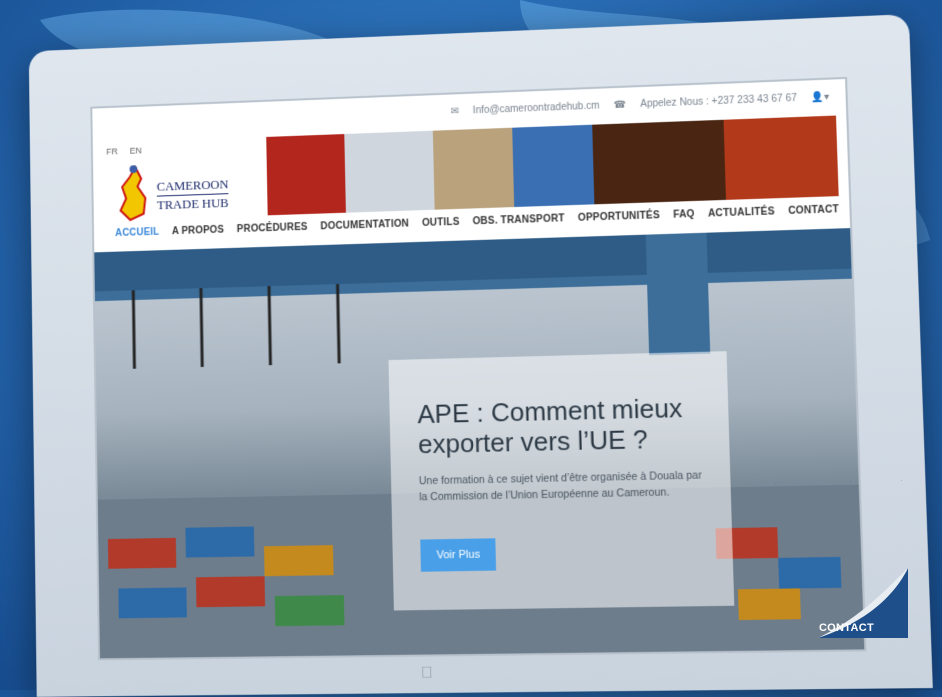  I want to click on header-banner-image, so click(552, 165).